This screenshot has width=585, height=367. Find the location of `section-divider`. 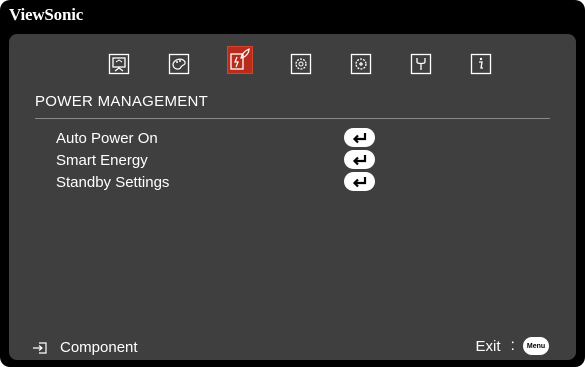

section-divider is located at coordinates (292, 118).